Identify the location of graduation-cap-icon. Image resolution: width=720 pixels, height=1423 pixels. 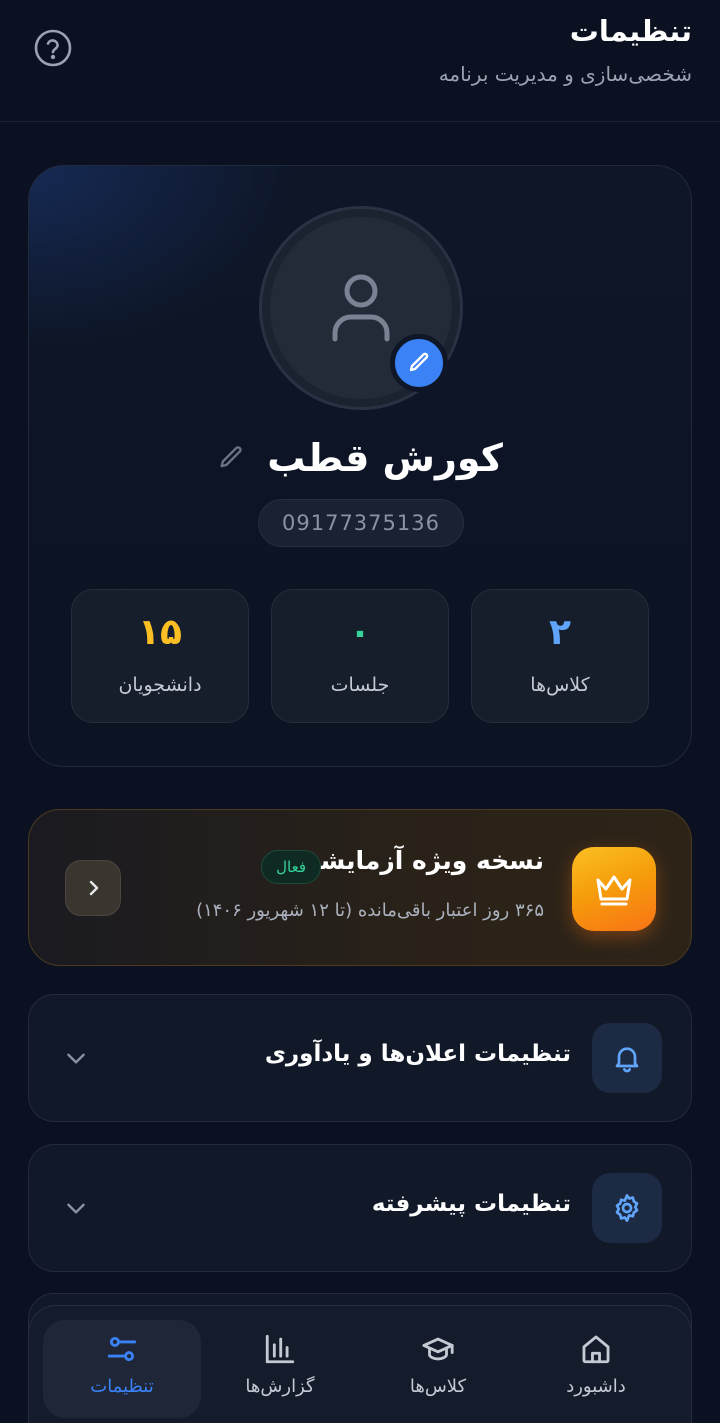
(438, 1349).